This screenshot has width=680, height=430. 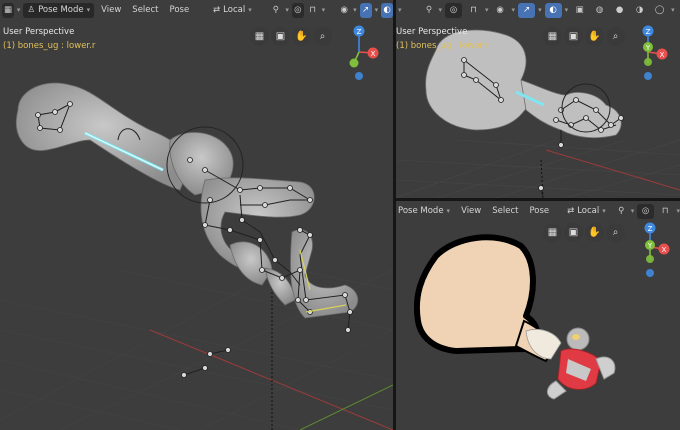 What do you see at coordinates (599, 10) in the screenshot?
I see `wireframe-icon: ◍` at bounding box center [599, 10].